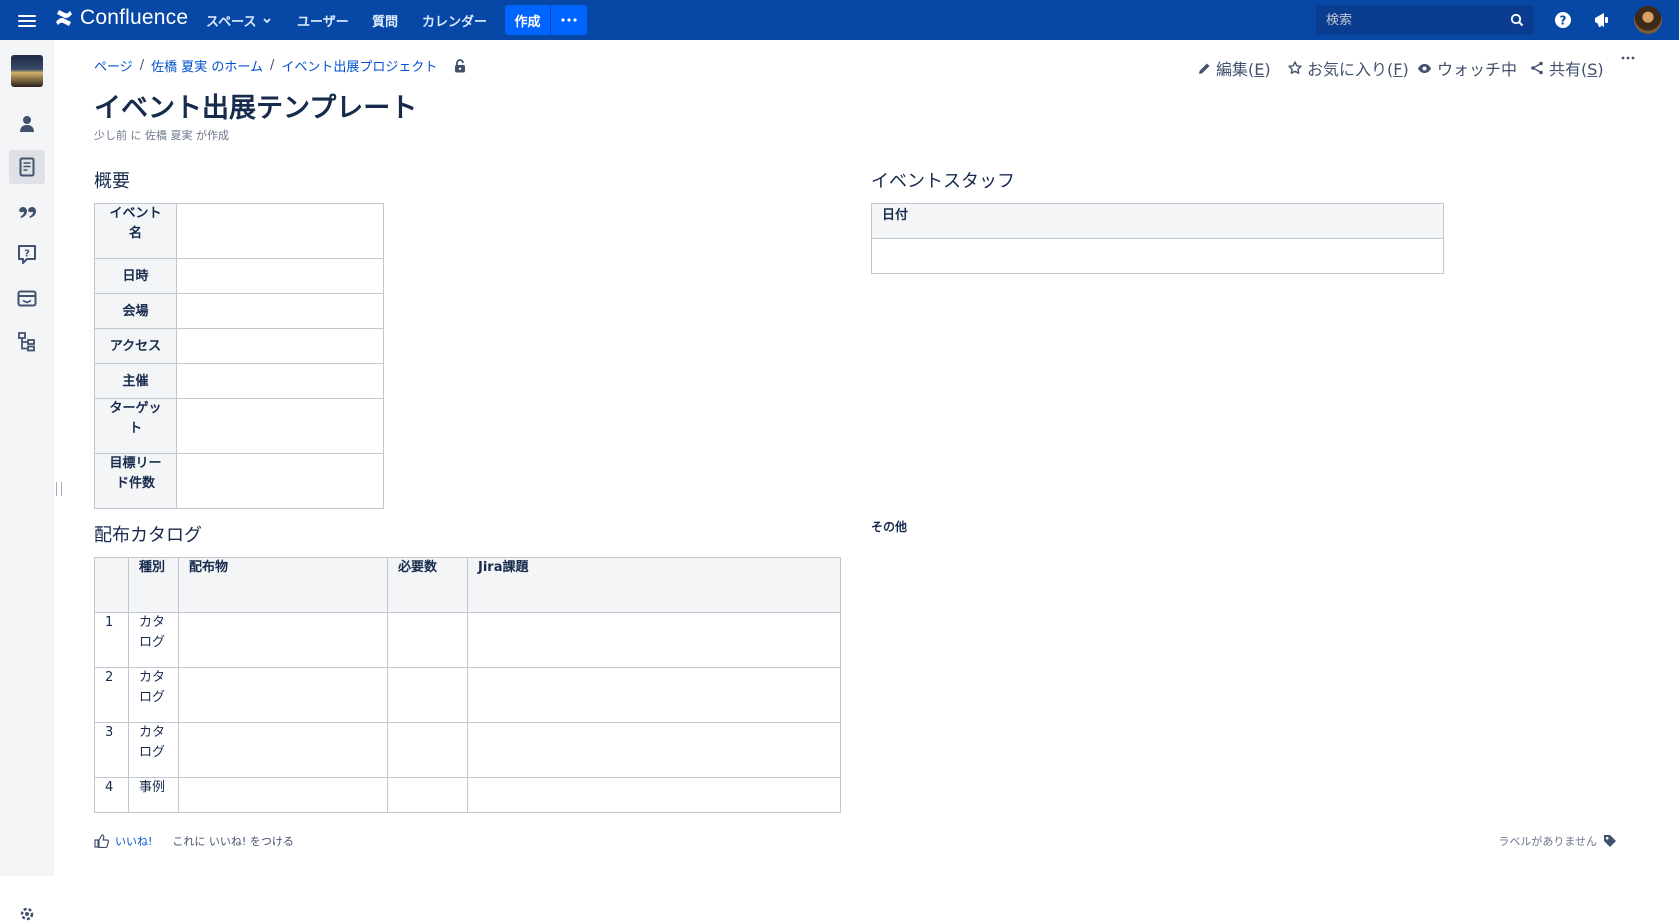 This screenshot has width=1679, height=922. I want to click on row-header: 目標リード件数, so click(135, 481).